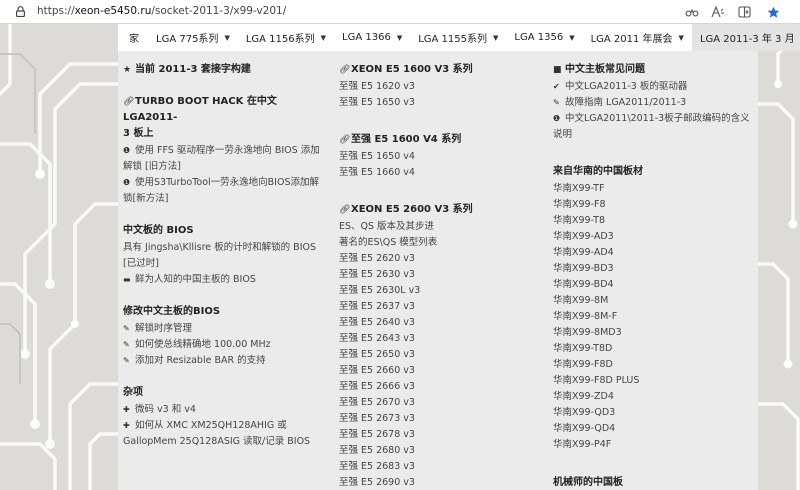 The height and width of the screenshot is (490, 800). I want to click on nav-lga1156: LGA 1156系列 ▼, so click(286, 37).